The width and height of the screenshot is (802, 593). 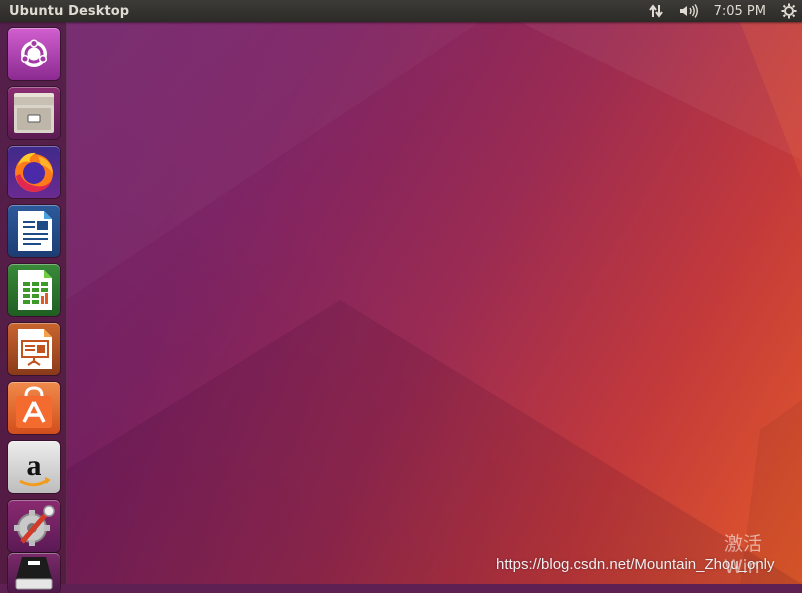 I want to click on writer-document-icon, so click(x=35, y=231).